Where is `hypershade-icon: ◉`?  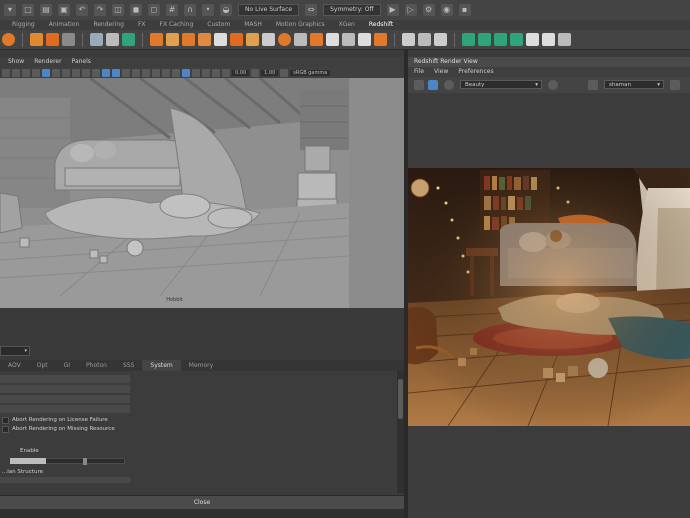 hypershade-icon: ◉ is located at coordinates (446, 10).